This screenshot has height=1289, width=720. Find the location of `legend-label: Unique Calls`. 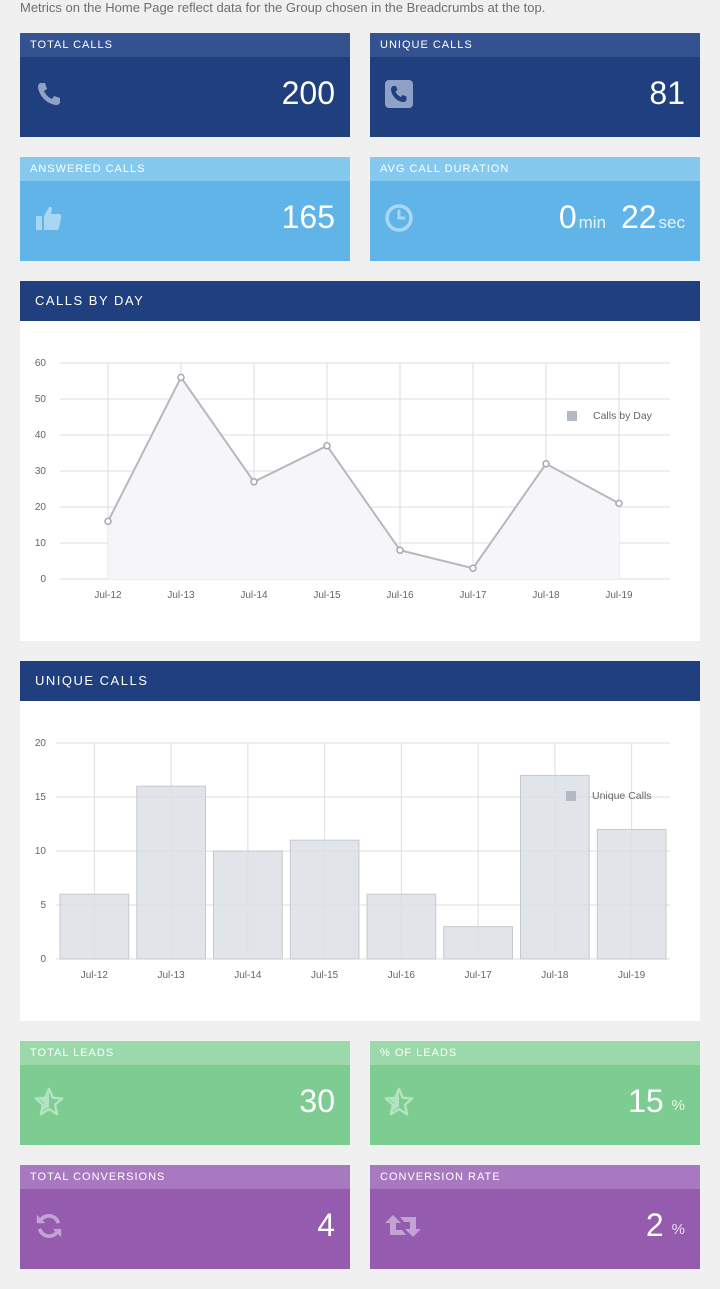

legend-label: Unique Calls is located at coordinates (622, 796).